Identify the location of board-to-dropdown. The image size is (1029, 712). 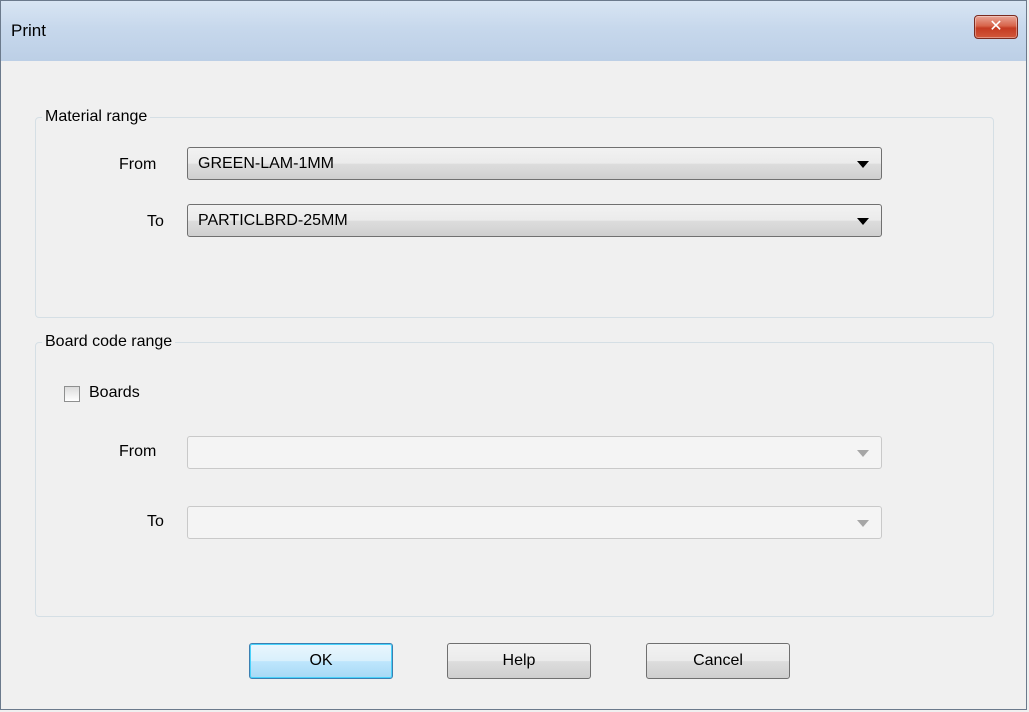
(534, 522).